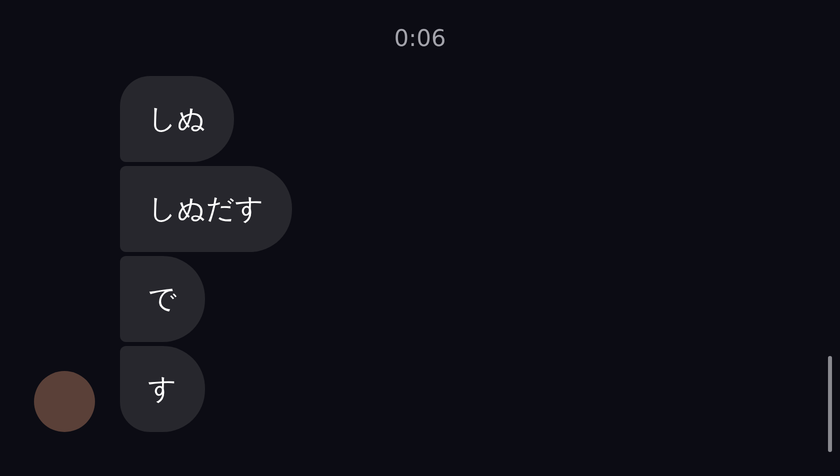  I want to click on message-bubble: す, so click(162, 389).